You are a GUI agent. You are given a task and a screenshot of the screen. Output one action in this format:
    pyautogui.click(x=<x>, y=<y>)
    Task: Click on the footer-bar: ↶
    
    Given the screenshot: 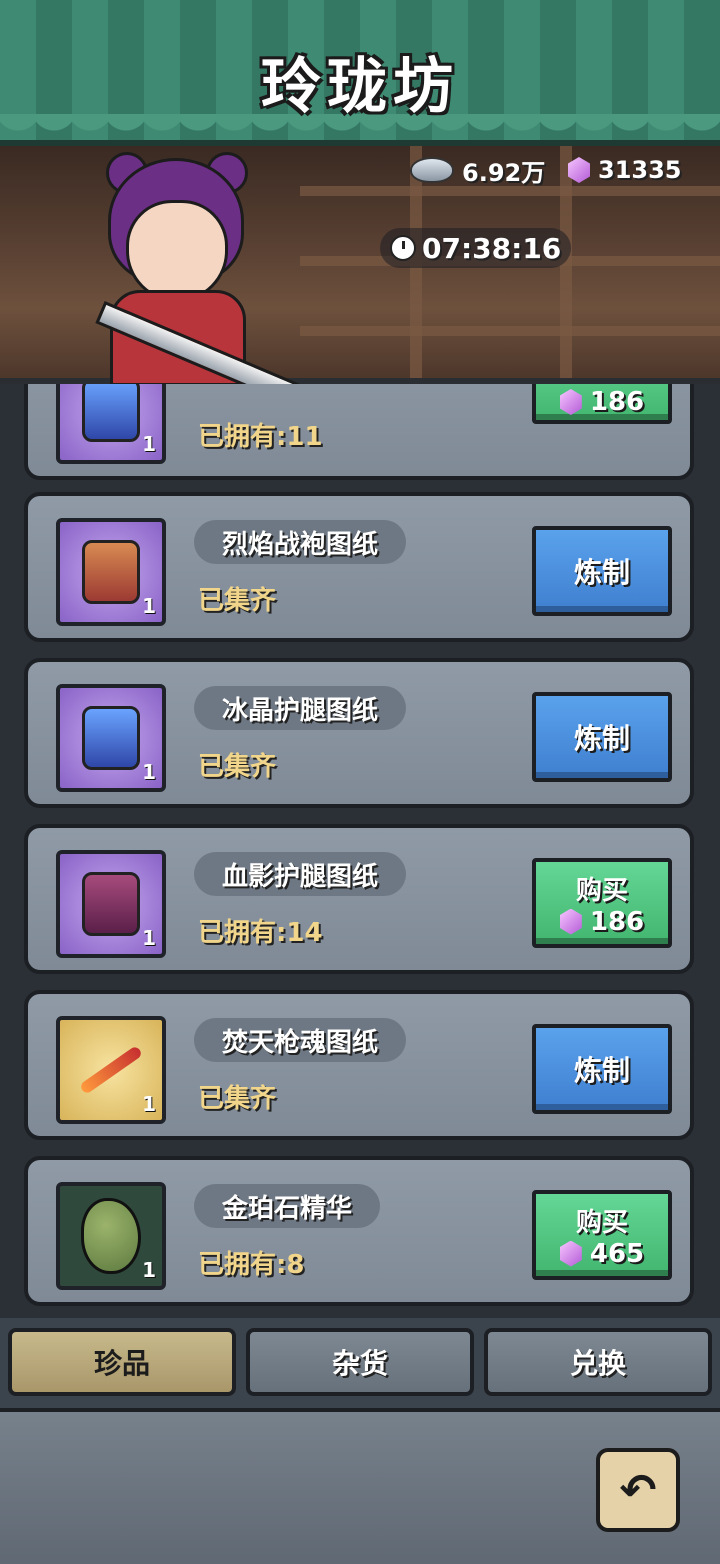 What is the action you would take?
    pyautogui.click(x=360, y=1486)
    